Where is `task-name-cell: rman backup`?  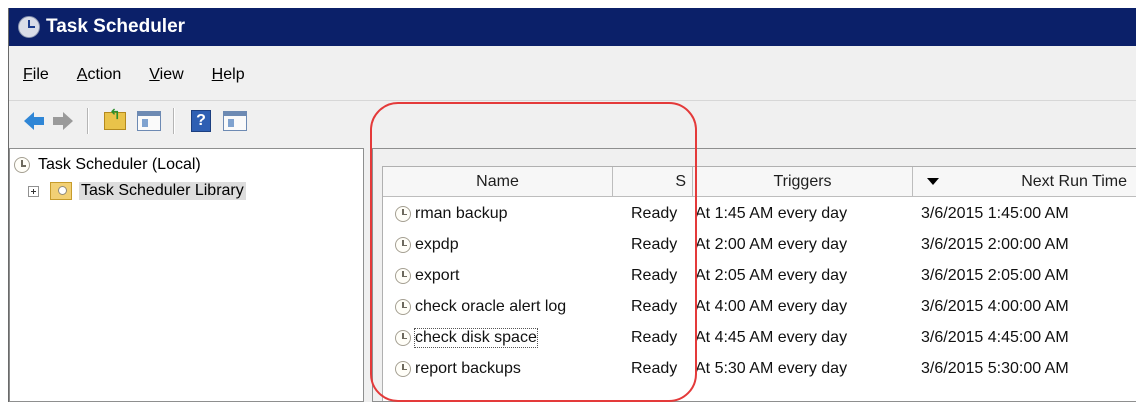
task-name-cell: rman backup is located at coordinates (451, 213).